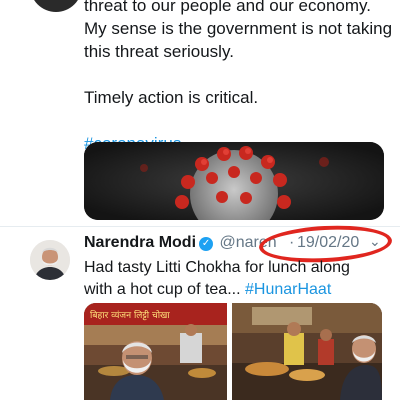 Image resolution: width=400 pixels, height=400 pixels. What do you see at coordinates (206, 244) in the screenshot?
I see `verified-badge-icon: ✓` at bounding box center [206, 244].